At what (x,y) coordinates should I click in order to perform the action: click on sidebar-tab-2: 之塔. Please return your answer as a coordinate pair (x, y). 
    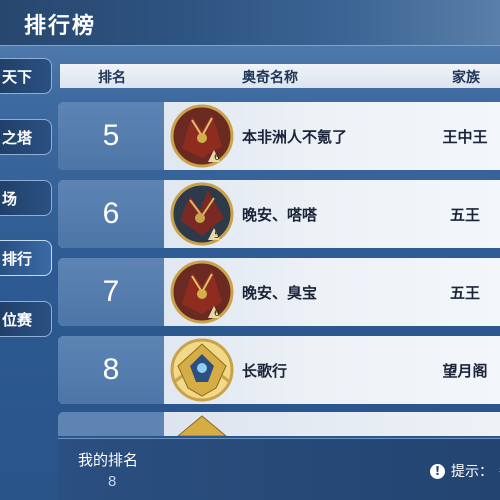
    Looking at the image, I should click on (26, 137).